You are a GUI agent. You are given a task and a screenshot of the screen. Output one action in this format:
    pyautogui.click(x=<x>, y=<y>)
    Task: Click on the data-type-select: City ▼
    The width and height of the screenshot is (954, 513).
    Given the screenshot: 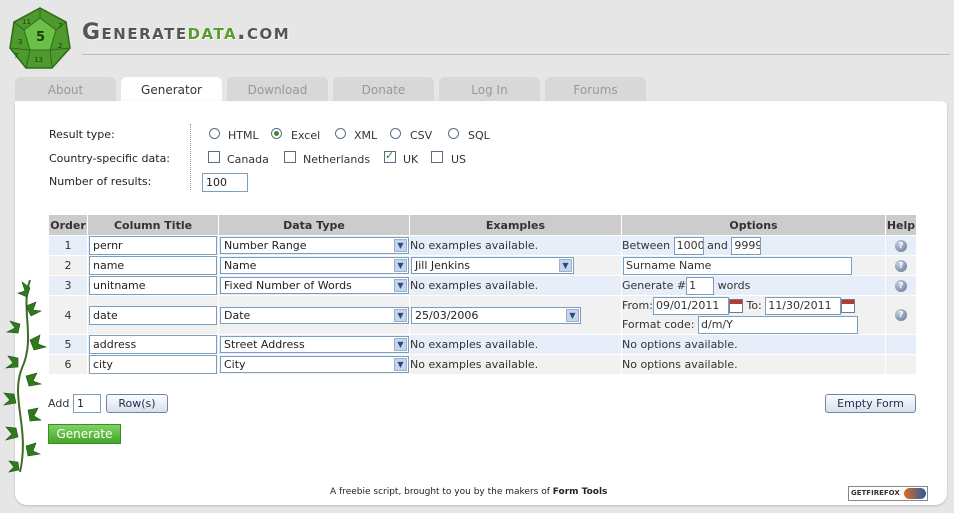 What is the action you would take?
    pyautogui.click(x=314, y=364)
    